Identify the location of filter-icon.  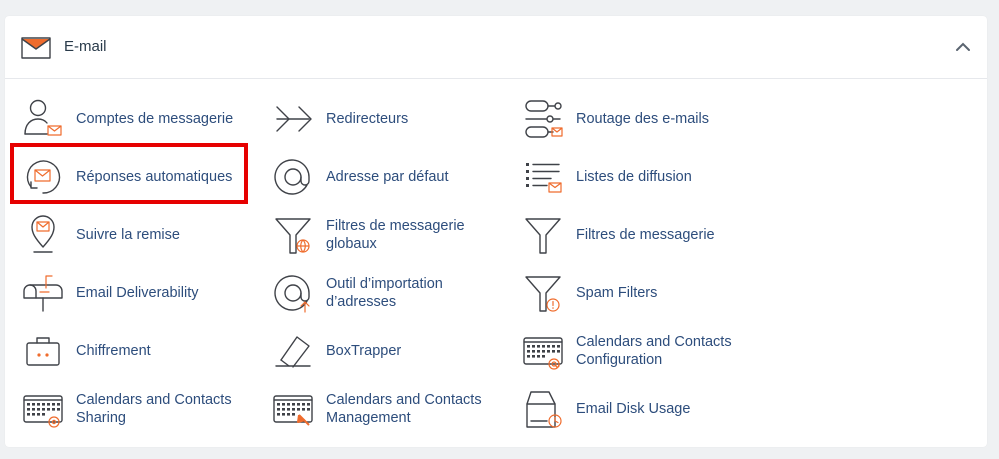
(543, 235).